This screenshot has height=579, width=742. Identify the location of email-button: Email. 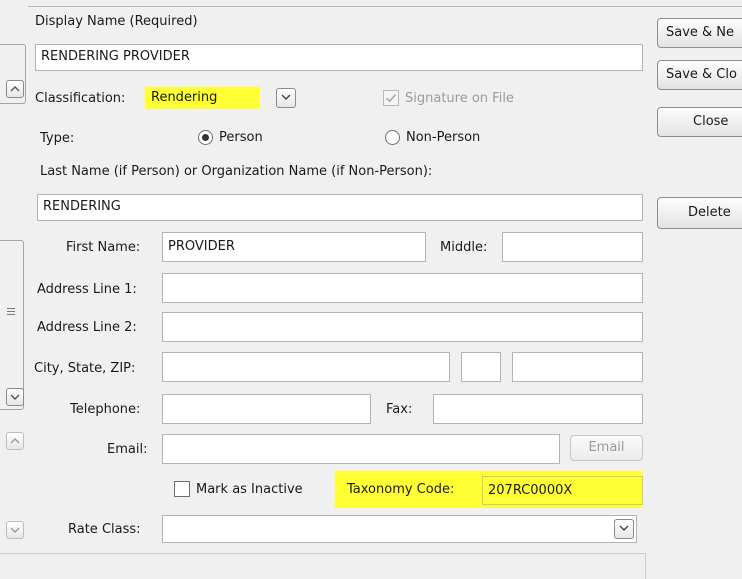
(606, 448).